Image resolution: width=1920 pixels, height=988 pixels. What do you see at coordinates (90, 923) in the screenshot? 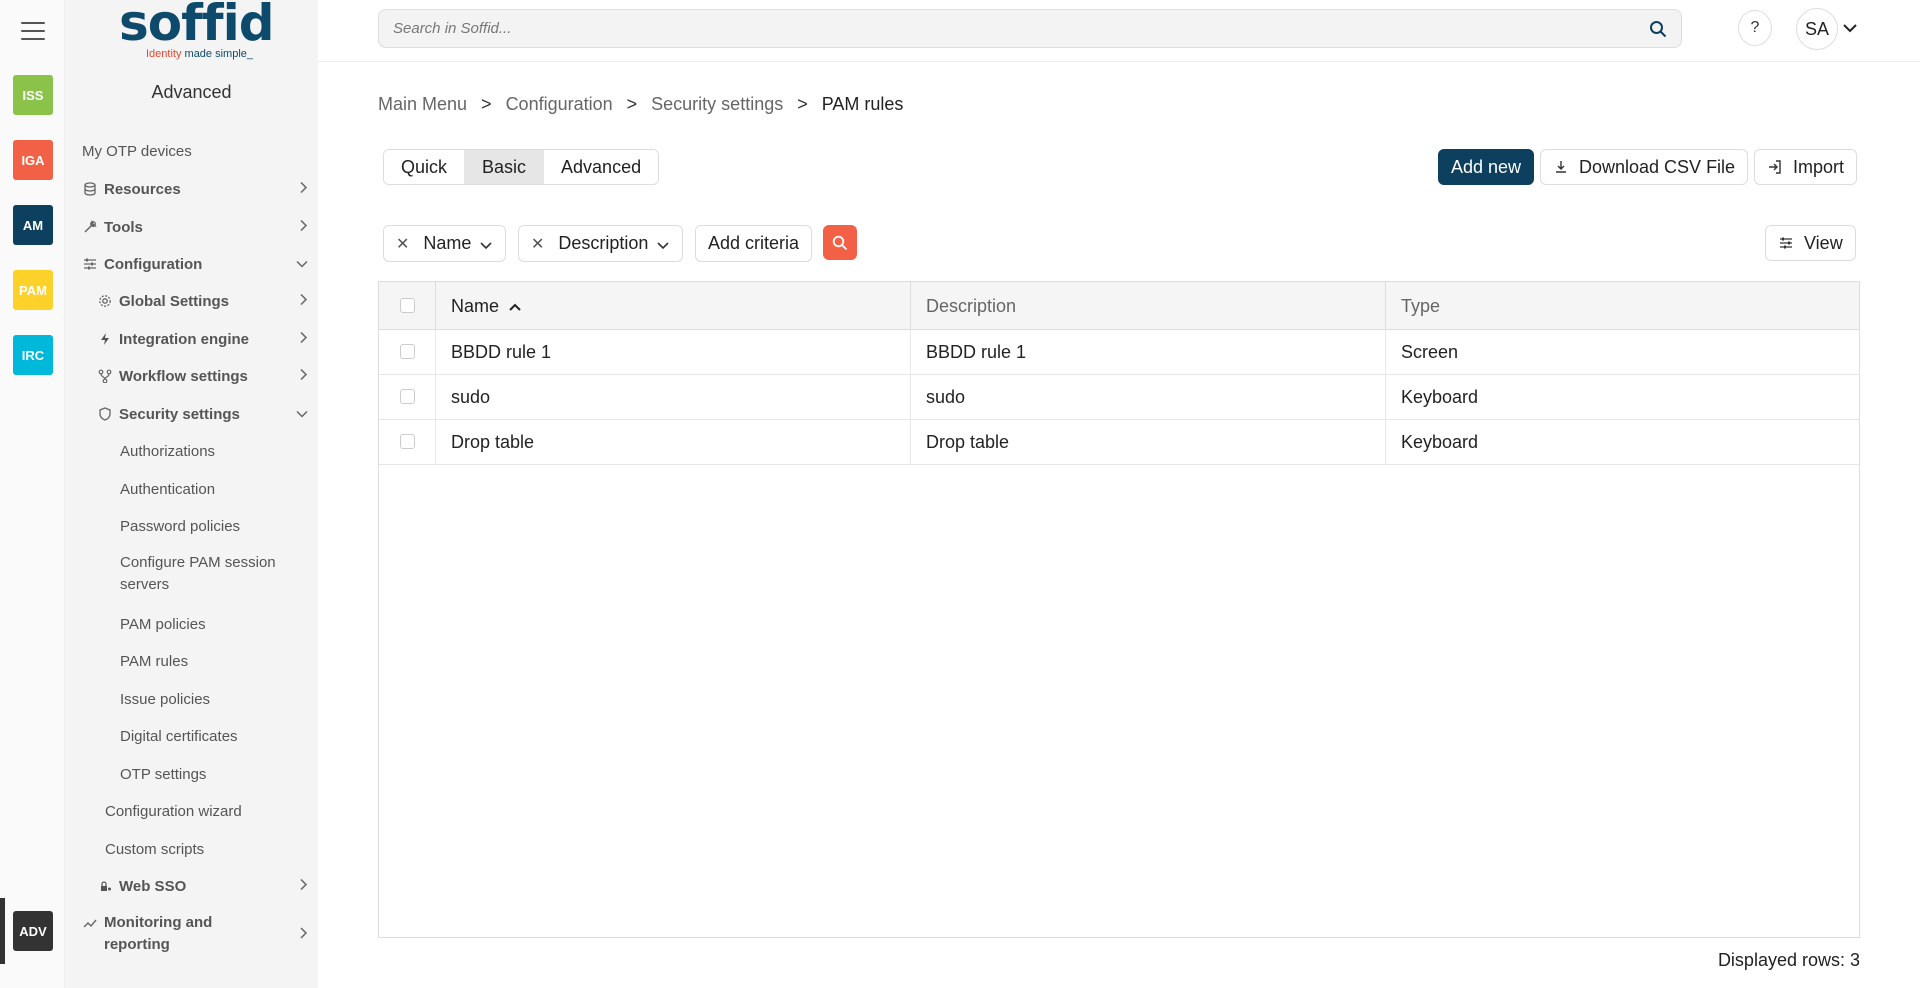
I see `chart-line-icon` at bounding box center [90, 923].